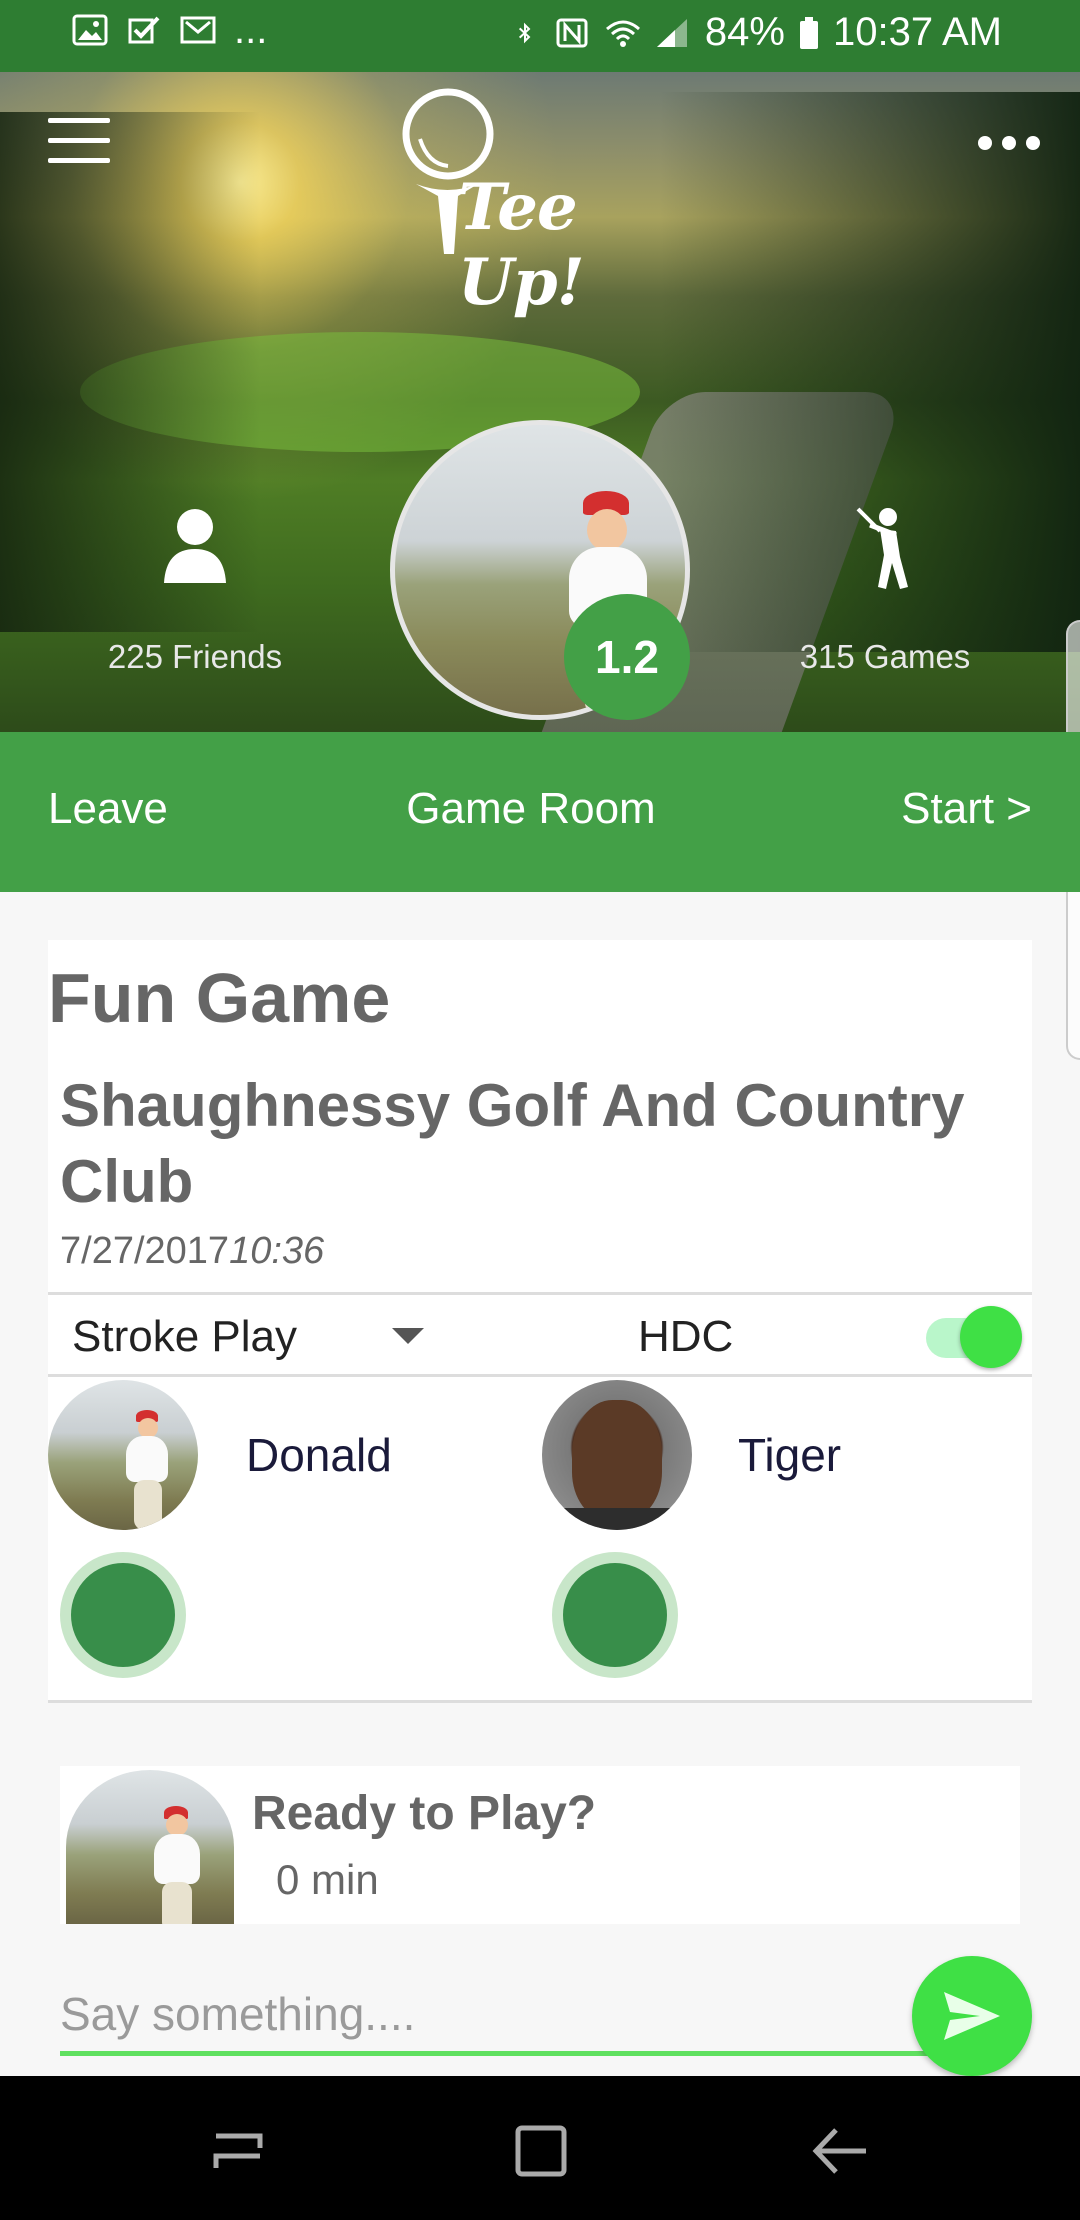 This screenshot has height=2220, width=1080. Describe the element at coordinates (540, 812) in the screenshot. I see `game-room-toolbar: Game Room Leave Start >` at that location.